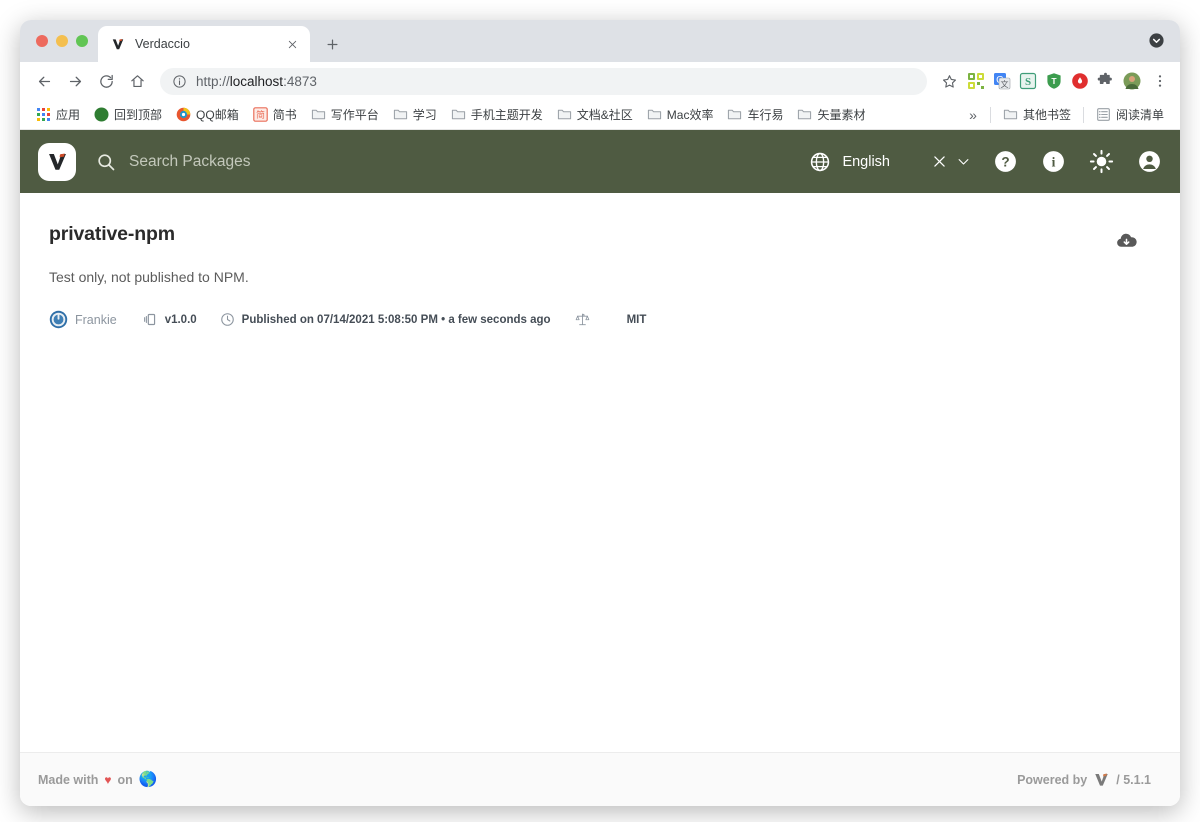  Describe the element at coordinates (680, 114) in the screenshot. I see `bookmark-item-7: Mac效率` at that location.